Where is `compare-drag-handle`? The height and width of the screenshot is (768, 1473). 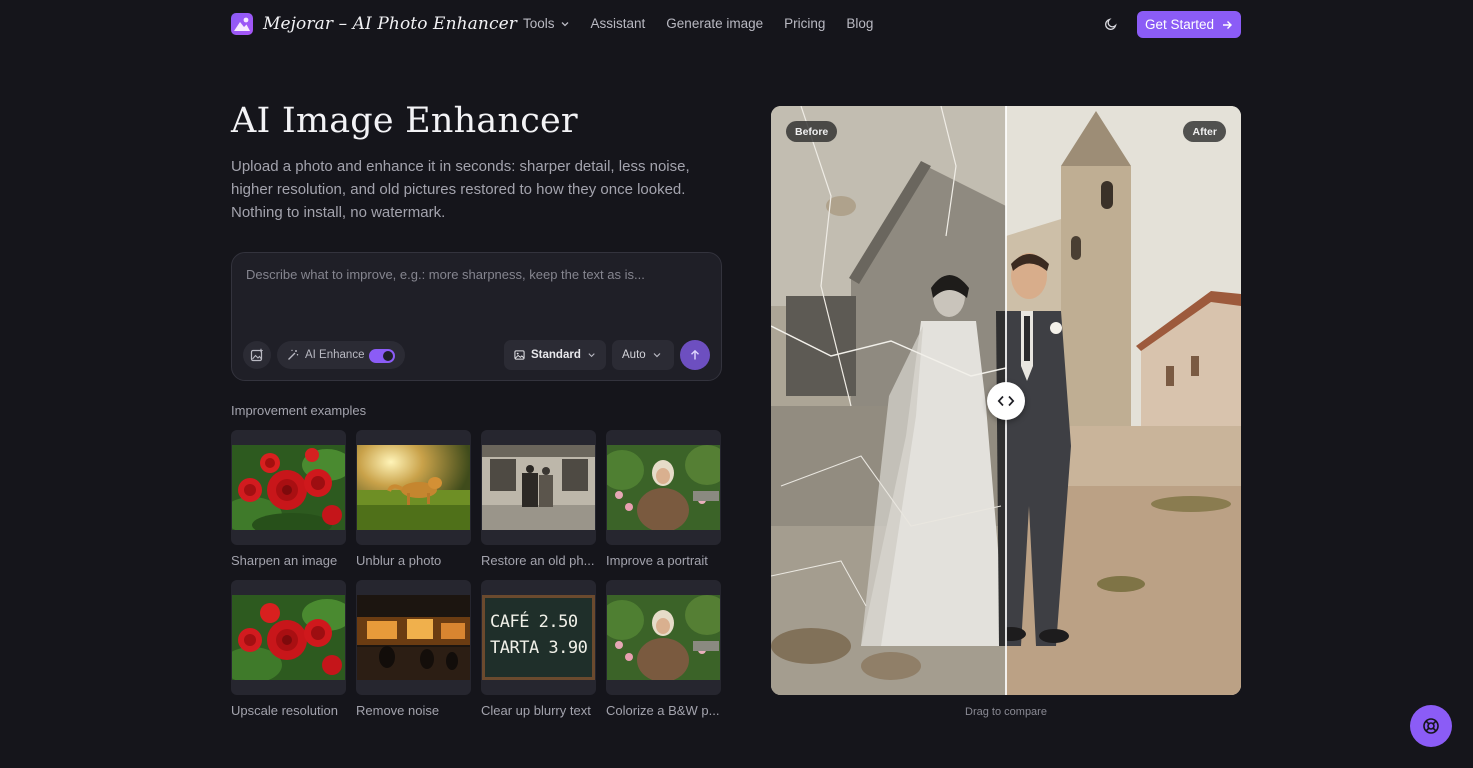
compare-drag-handle is located at coordinates (1006, 401).